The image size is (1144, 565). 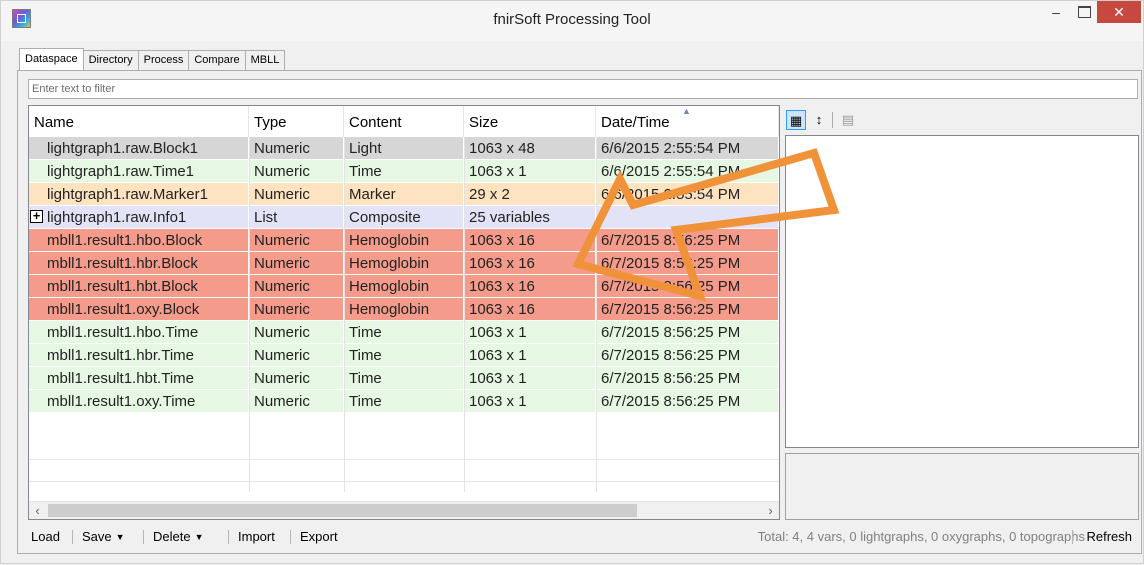 I want to click on maximize-button, so click(x=1084, y=12).